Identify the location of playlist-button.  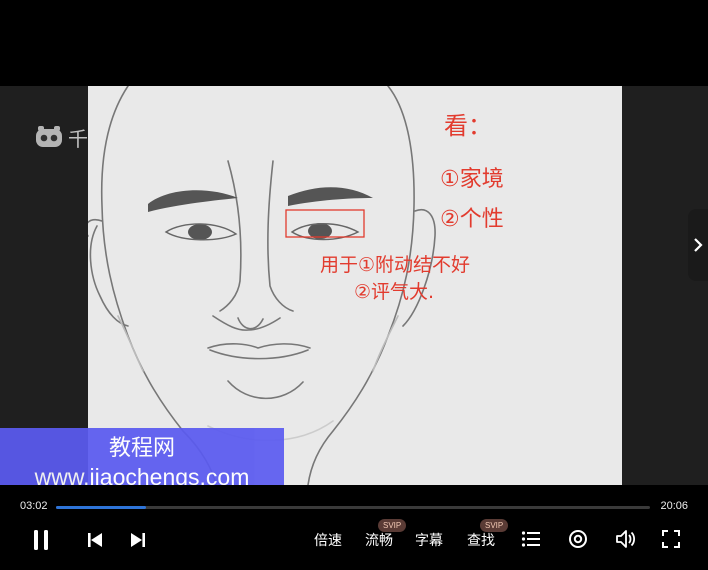
(531, 539).